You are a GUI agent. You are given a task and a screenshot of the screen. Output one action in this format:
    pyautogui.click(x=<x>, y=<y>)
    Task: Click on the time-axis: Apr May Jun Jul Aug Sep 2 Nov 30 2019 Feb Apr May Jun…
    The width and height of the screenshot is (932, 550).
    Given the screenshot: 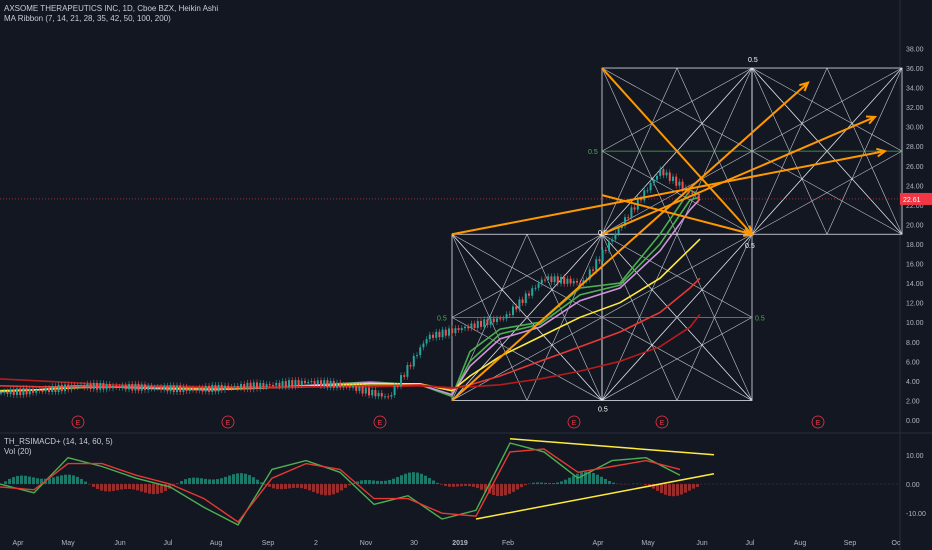 What is the action you would take?
    pyautogui.click(x=457, y=543)
    